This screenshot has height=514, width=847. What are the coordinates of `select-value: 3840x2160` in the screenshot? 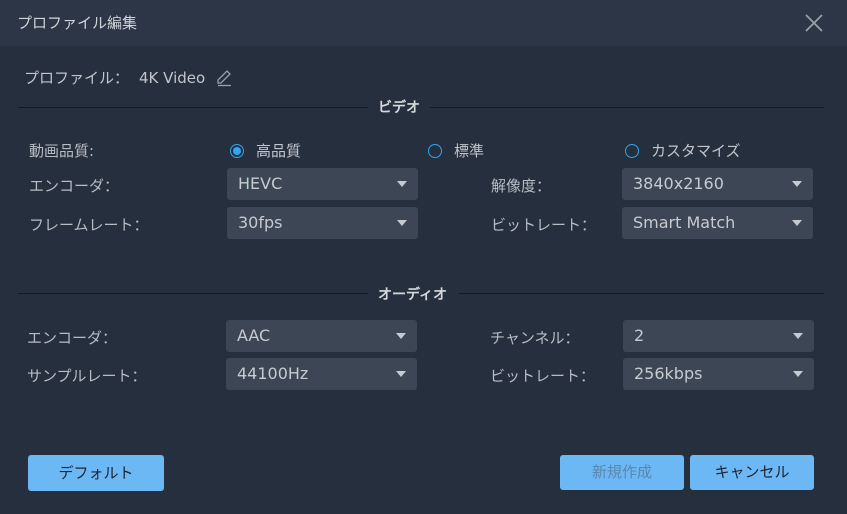 It's located at (678, 183).